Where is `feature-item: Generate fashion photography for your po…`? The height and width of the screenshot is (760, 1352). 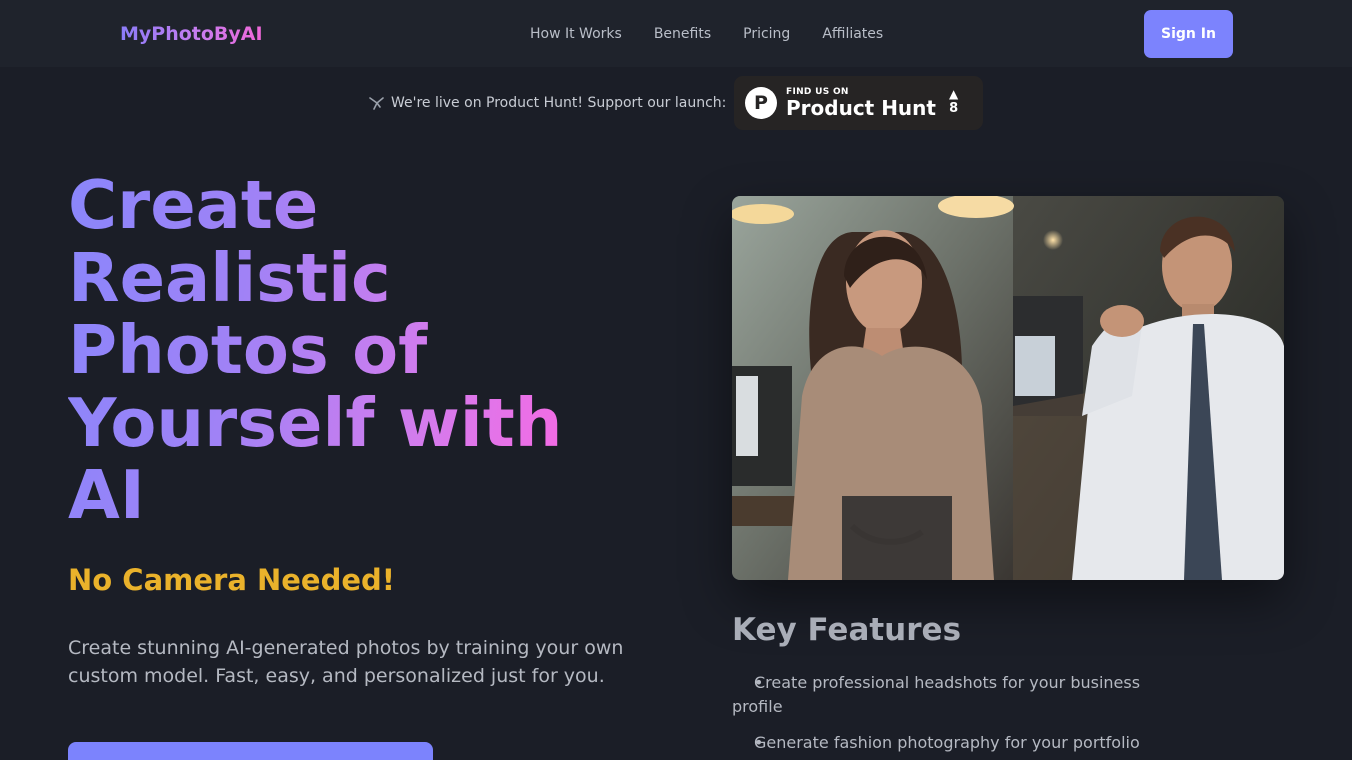 feature-item: Generate fashion photography for your po… is located at coordinates (942, 743).